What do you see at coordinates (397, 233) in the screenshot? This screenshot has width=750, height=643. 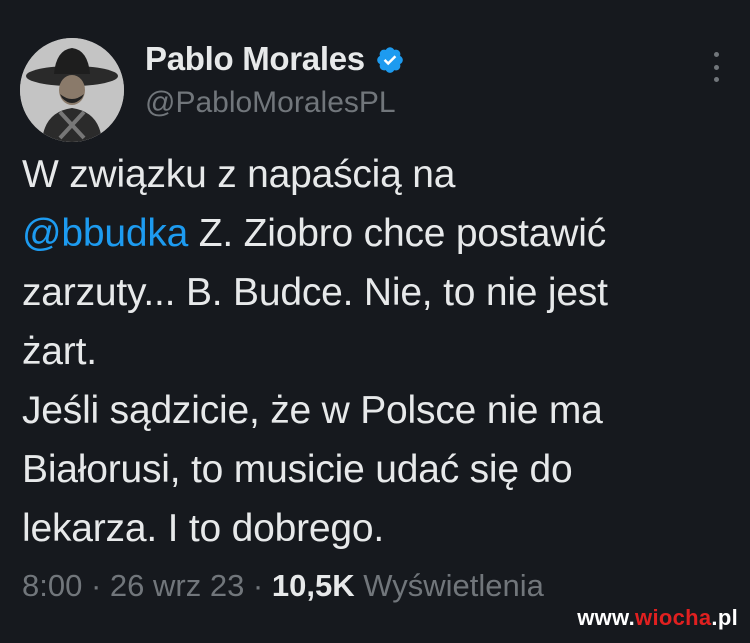 I see `tweet-line-text: Z. Ziobro chce postawić` at bounding box center [397, 233].